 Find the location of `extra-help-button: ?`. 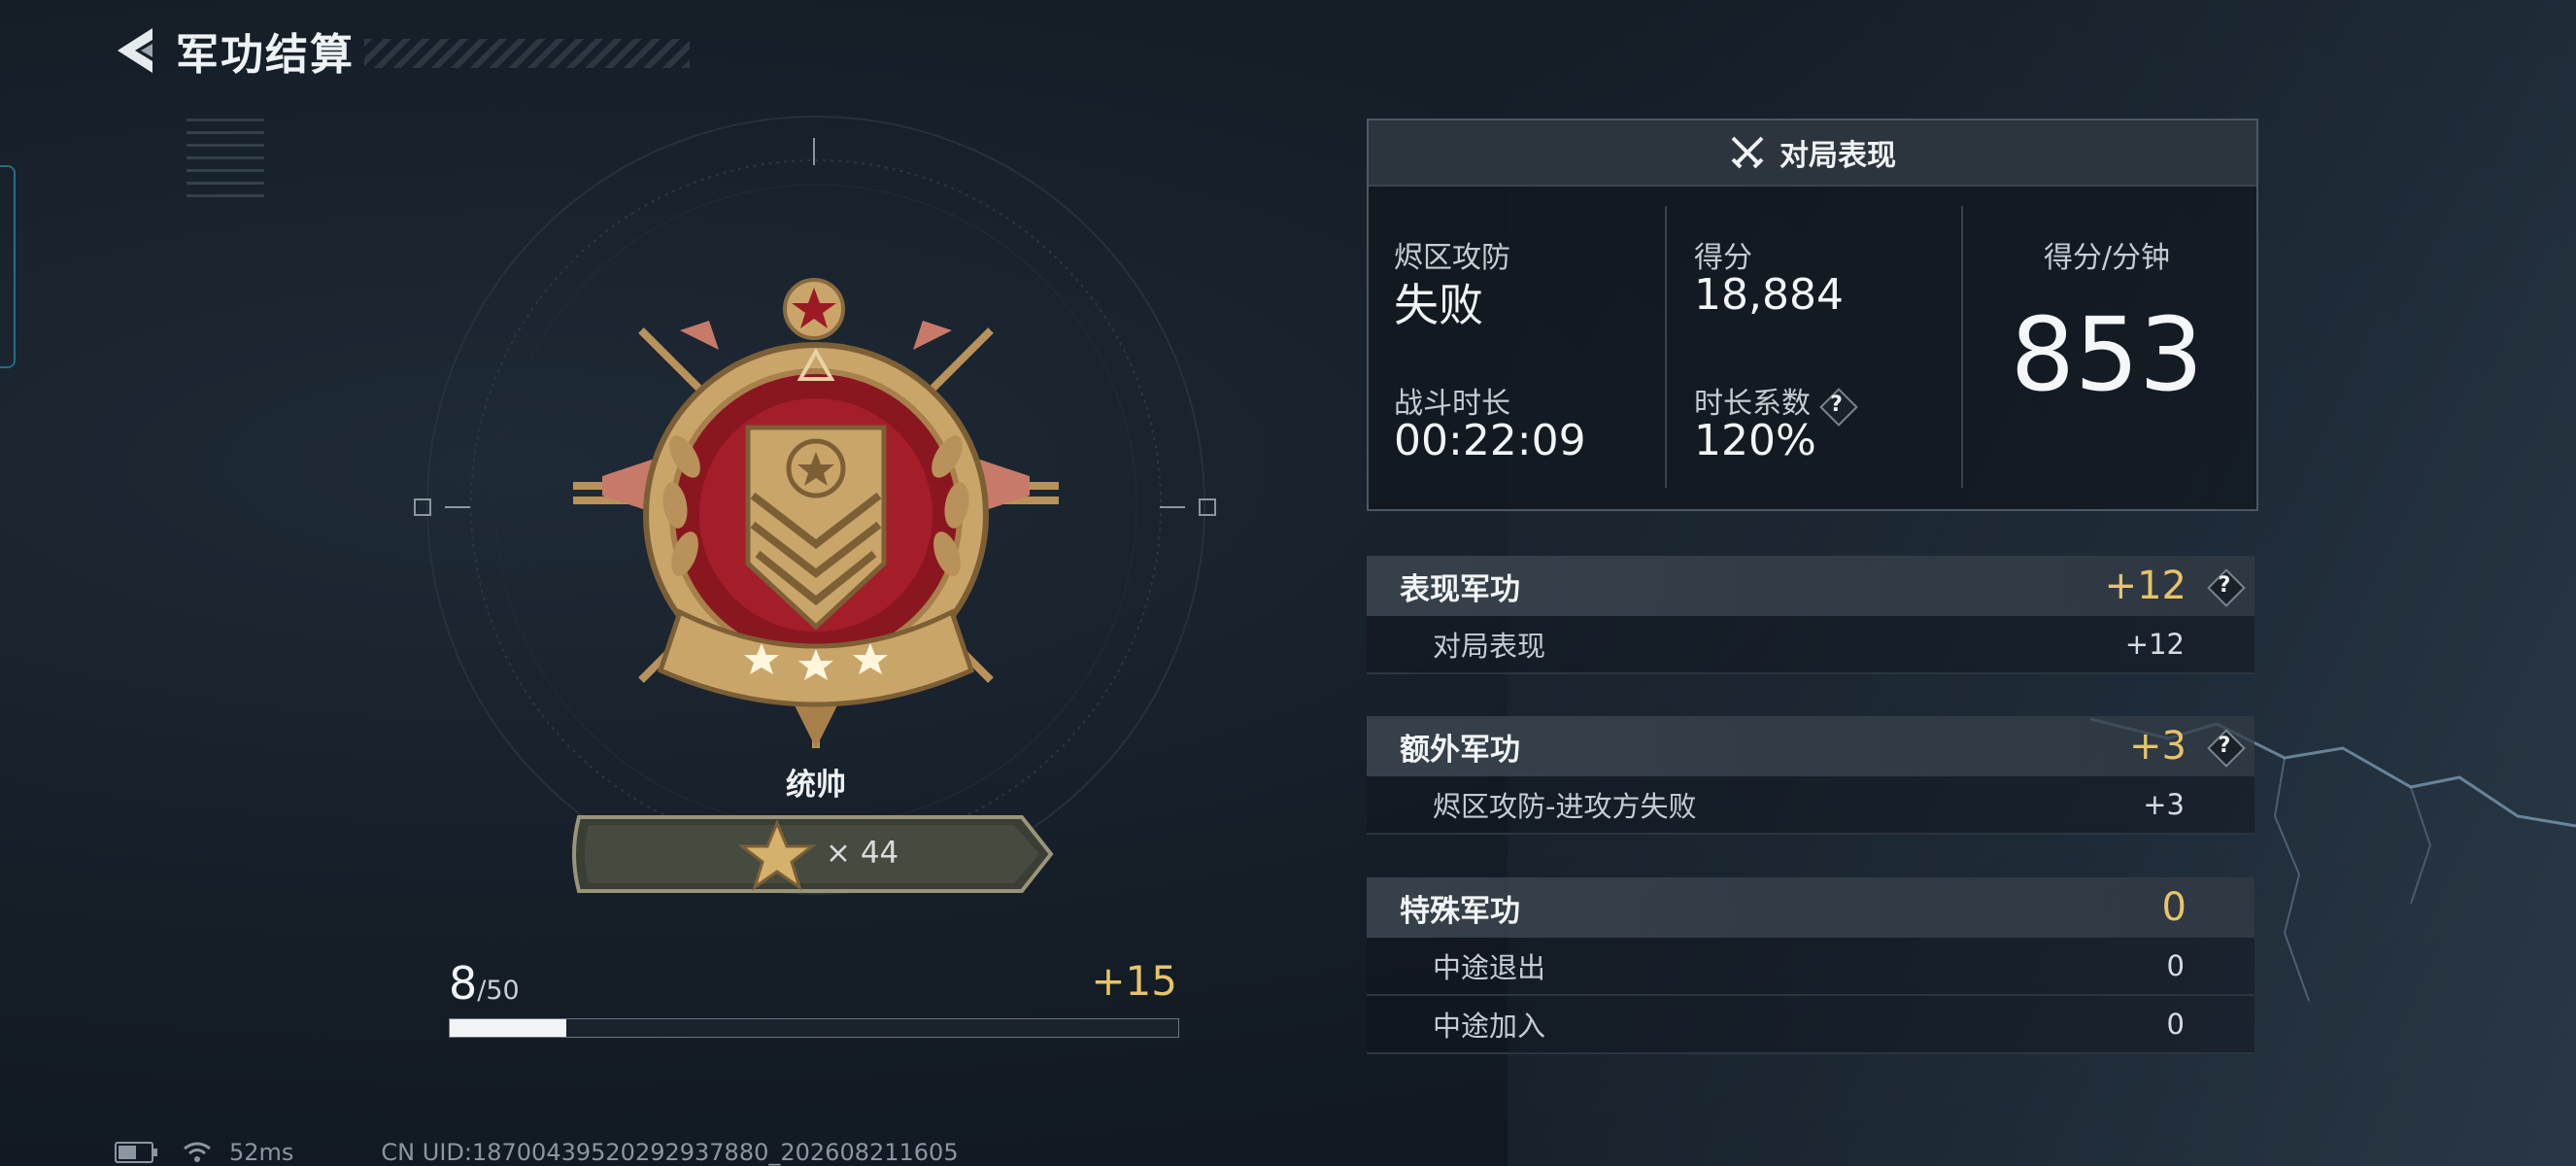

extra-help-button: ? is located at coordinates (2224, 746).